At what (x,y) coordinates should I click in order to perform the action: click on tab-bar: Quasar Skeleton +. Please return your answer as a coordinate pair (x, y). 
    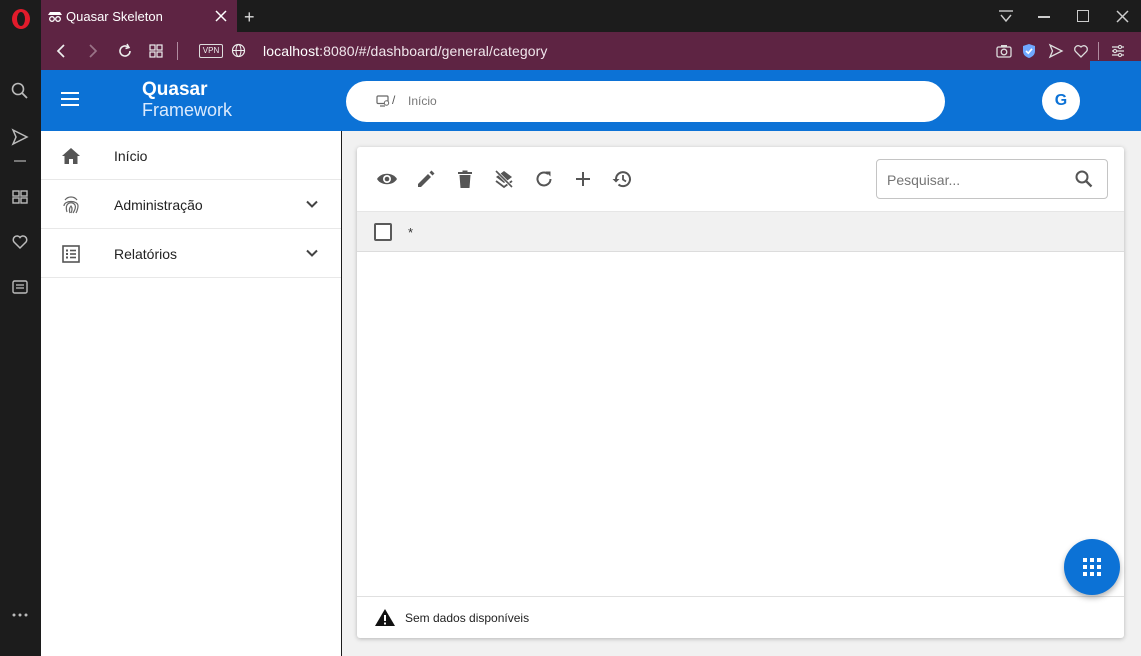
    Looking at the image, I should click on (591, 16).